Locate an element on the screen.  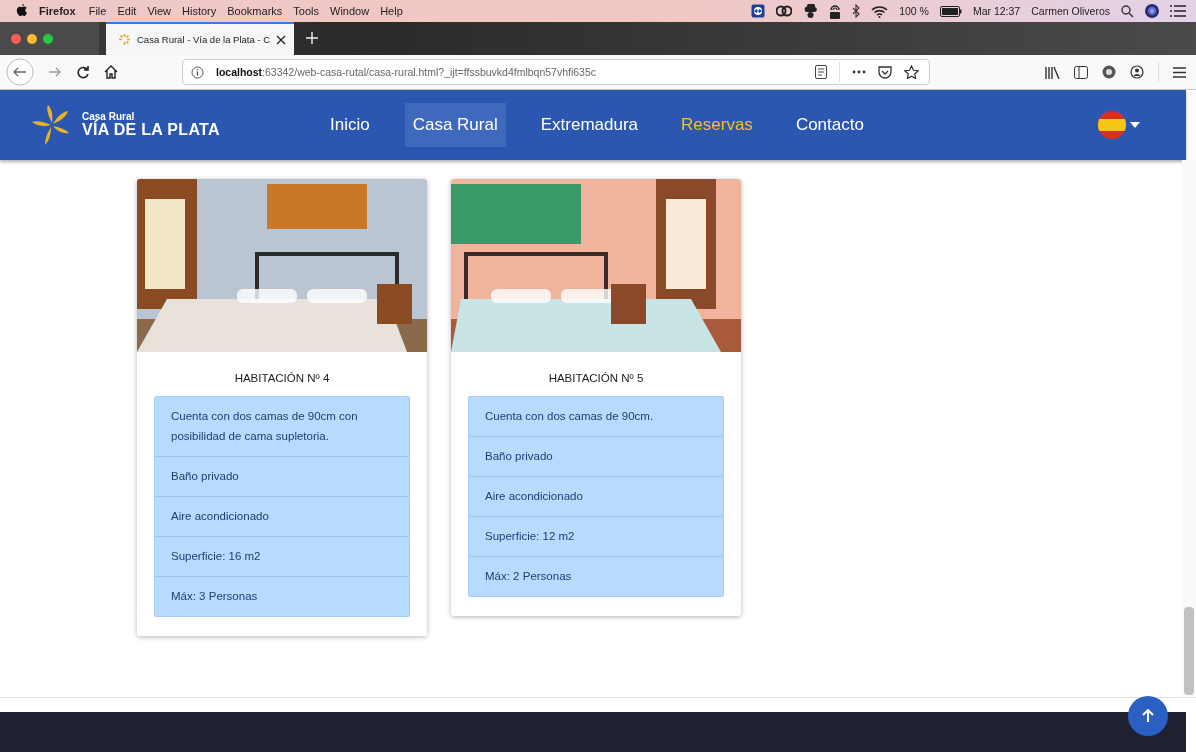
siri-icon is located at coordinates (1152, 11).